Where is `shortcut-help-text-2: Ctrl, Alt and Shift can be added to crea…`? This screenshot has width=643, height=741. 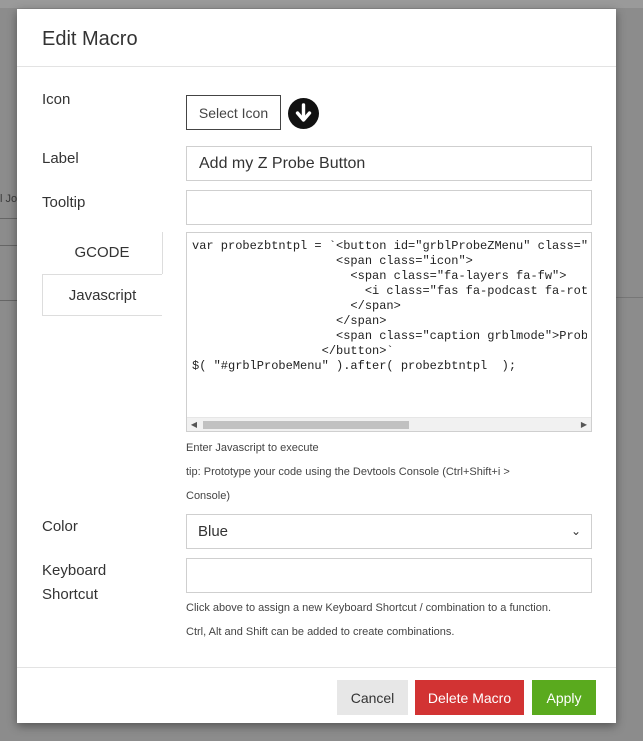 shortcut-help-text-2: Ctrl, Alt and Shift can be added to crea… is located at coordinates (320, 632).